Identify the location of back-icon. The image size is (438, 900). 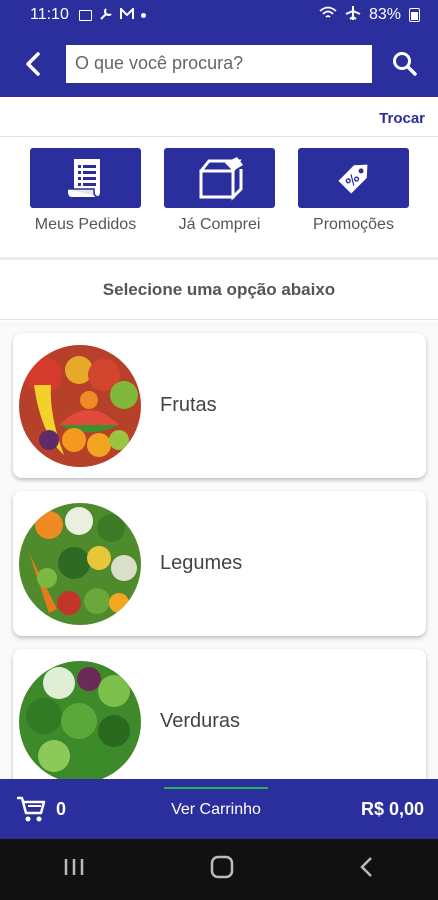
(33, 63).